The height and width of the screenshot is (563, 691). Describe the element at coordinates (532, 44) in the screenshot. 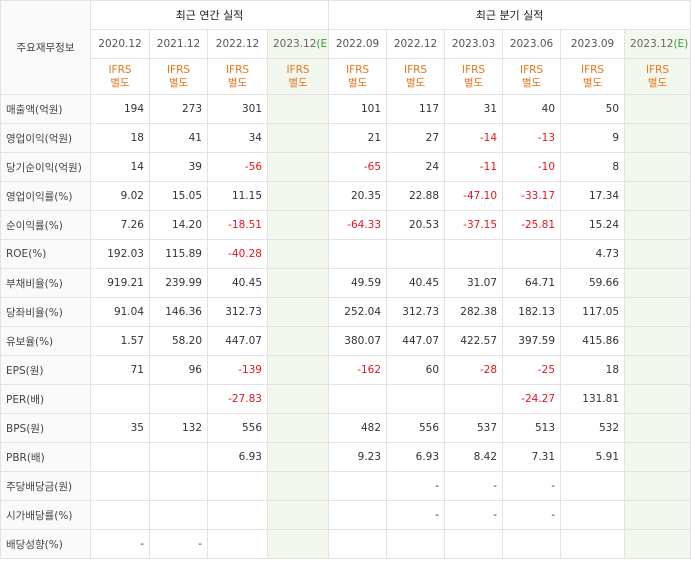

I see `period-header: 2023.06` at that location.